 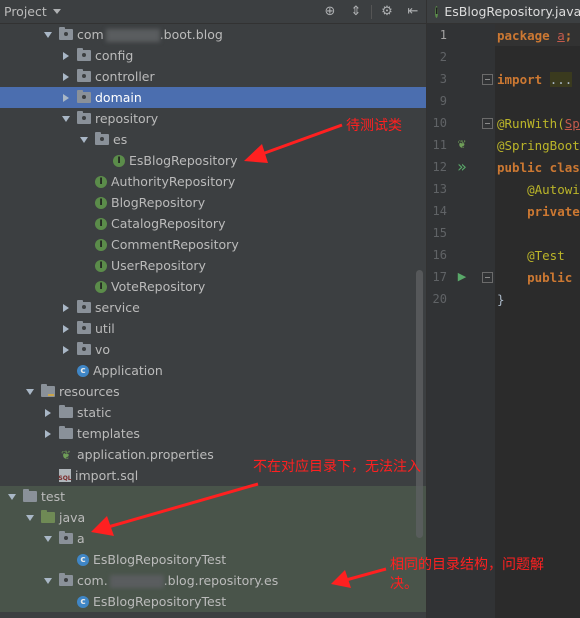 I want to click on source-root-folder-icon, so click(x=48, y=516).